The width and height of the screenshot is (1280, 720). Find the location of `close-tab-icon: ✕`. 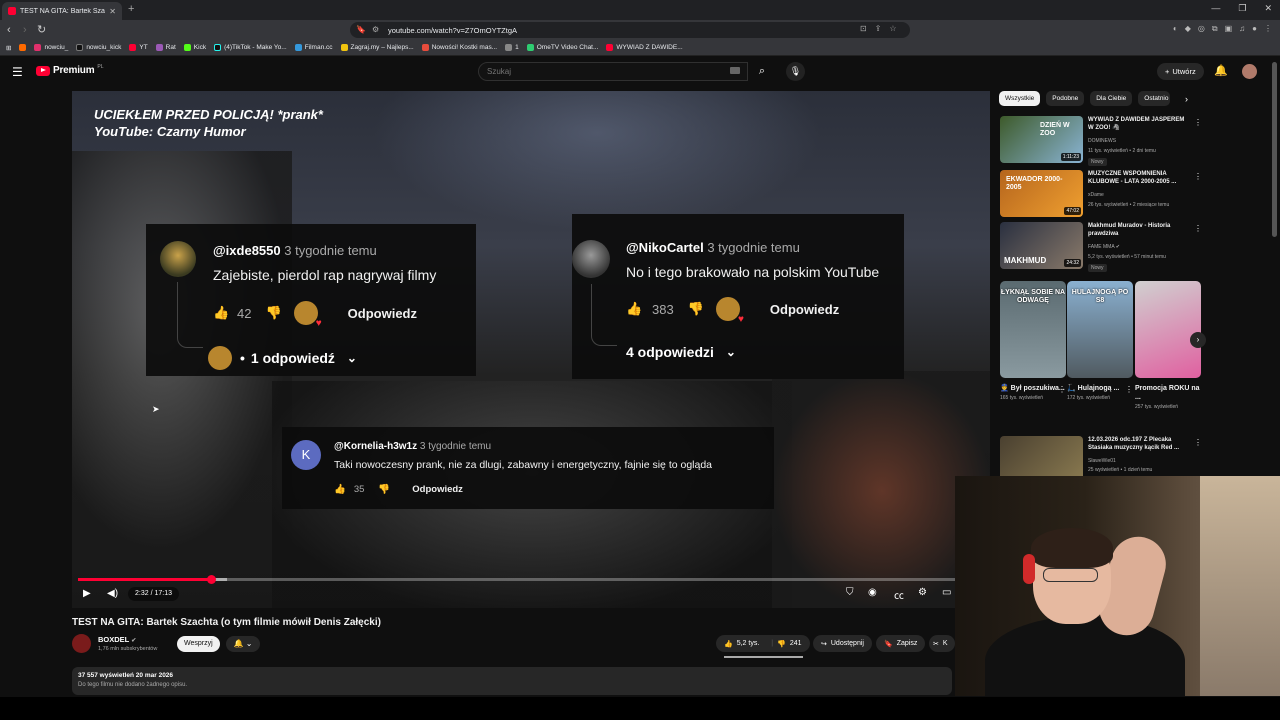

close-tab-icon: ✕ is located at coordinates (112, 11).